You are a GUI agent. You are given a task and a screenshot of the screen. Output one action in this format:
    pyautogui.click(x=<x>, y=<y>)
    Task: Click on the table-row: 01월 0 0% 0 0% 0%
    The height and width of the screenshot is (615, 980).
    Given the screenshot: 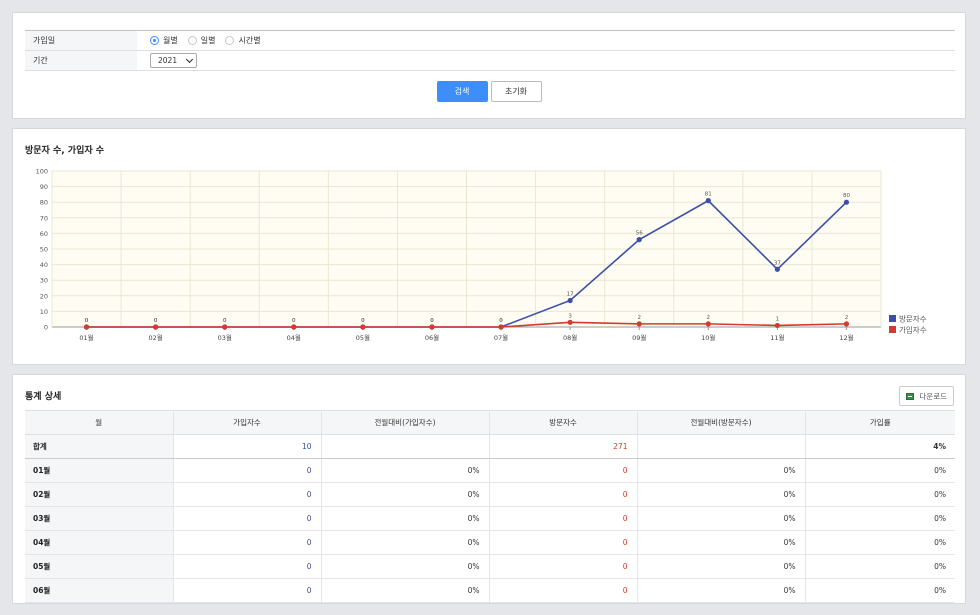 What is the action you would take?
    pyautogui.click(x=490, y=470)
    